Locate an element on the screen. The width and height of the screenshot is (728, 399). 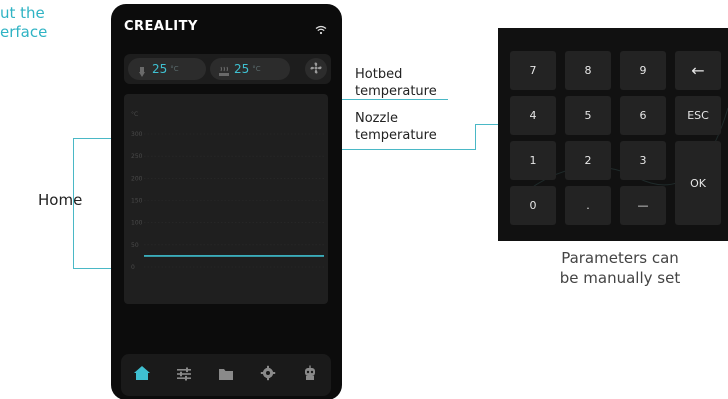
key-backspace: ← is located at coordinates (698, 70).